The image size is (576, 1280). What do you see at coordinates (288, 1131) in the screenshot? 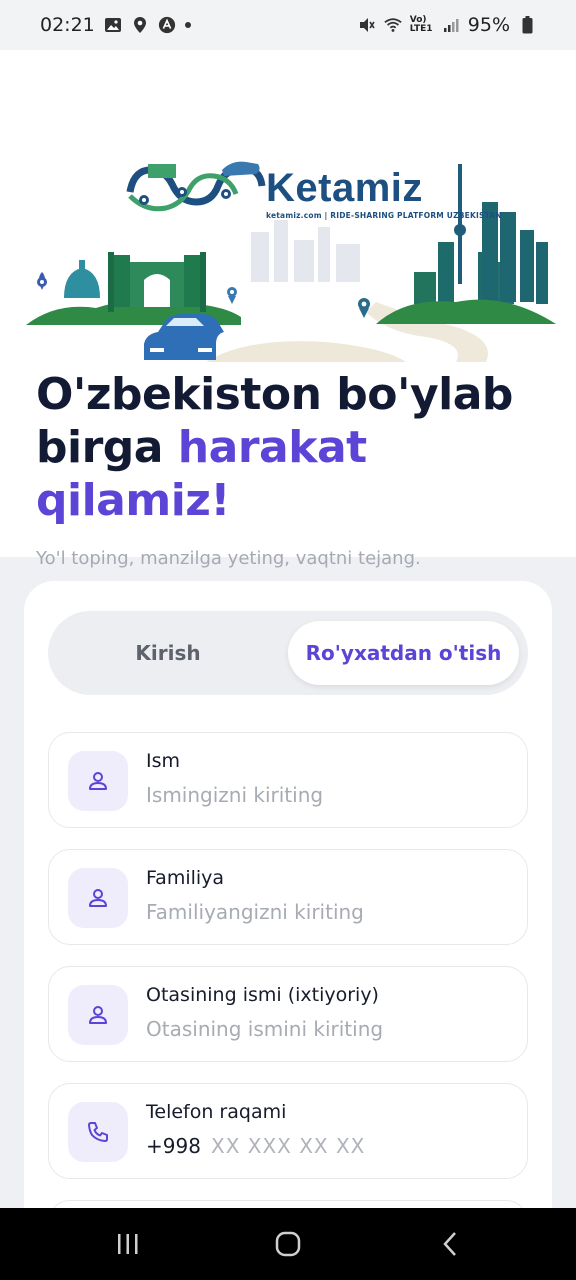
I see `phone-field: Telefon raqami +998 XX XXX XX XX` at bounding box center [288, 1131].